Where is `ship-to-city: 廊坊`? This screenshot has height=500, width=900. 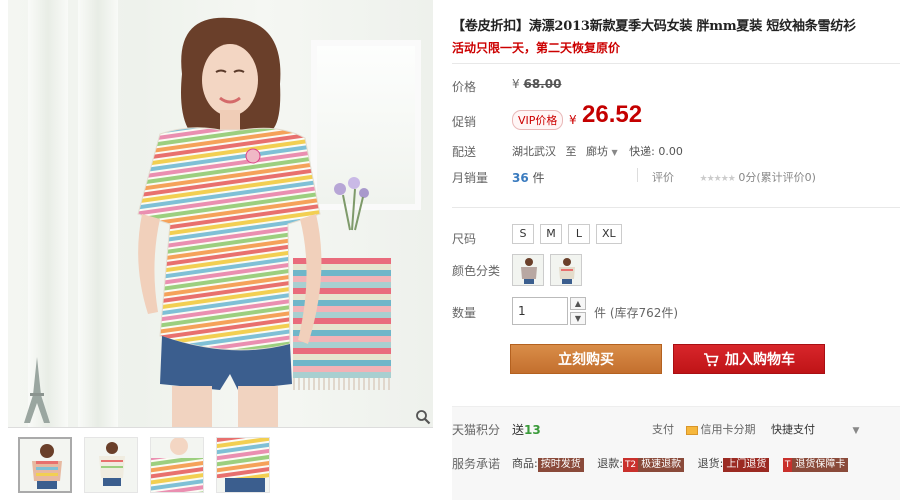 ship-to-city: 廊坊 is located at coordinates (597, 151).